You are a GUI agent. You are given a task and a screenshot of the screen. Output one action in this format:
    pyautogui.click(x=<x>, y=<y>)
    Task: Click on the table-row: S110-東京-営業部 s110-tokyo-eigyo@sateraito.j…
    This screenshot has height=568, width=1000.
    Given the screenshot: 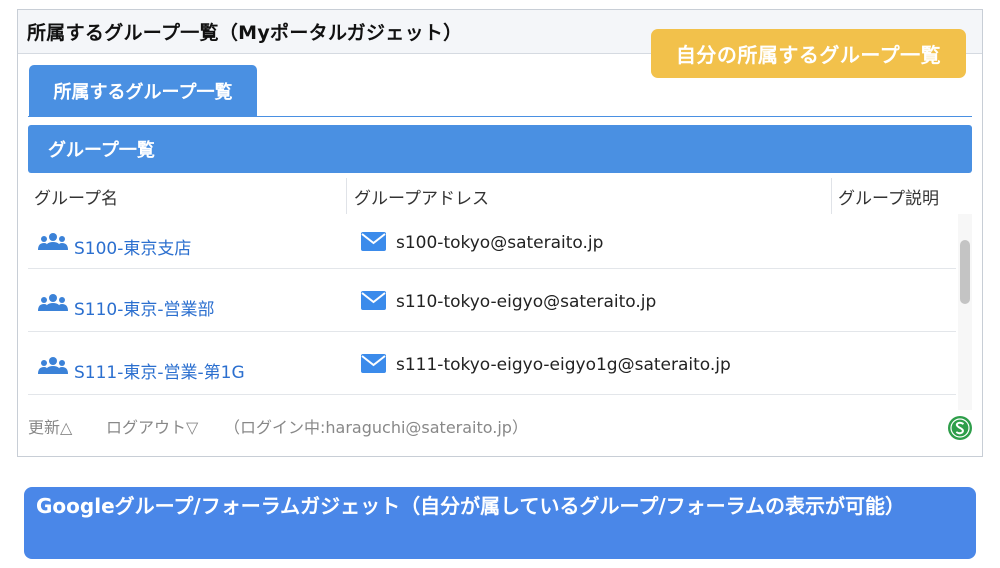 What is the action you would take?
    pyautogui.click(x=492, y=300)
    